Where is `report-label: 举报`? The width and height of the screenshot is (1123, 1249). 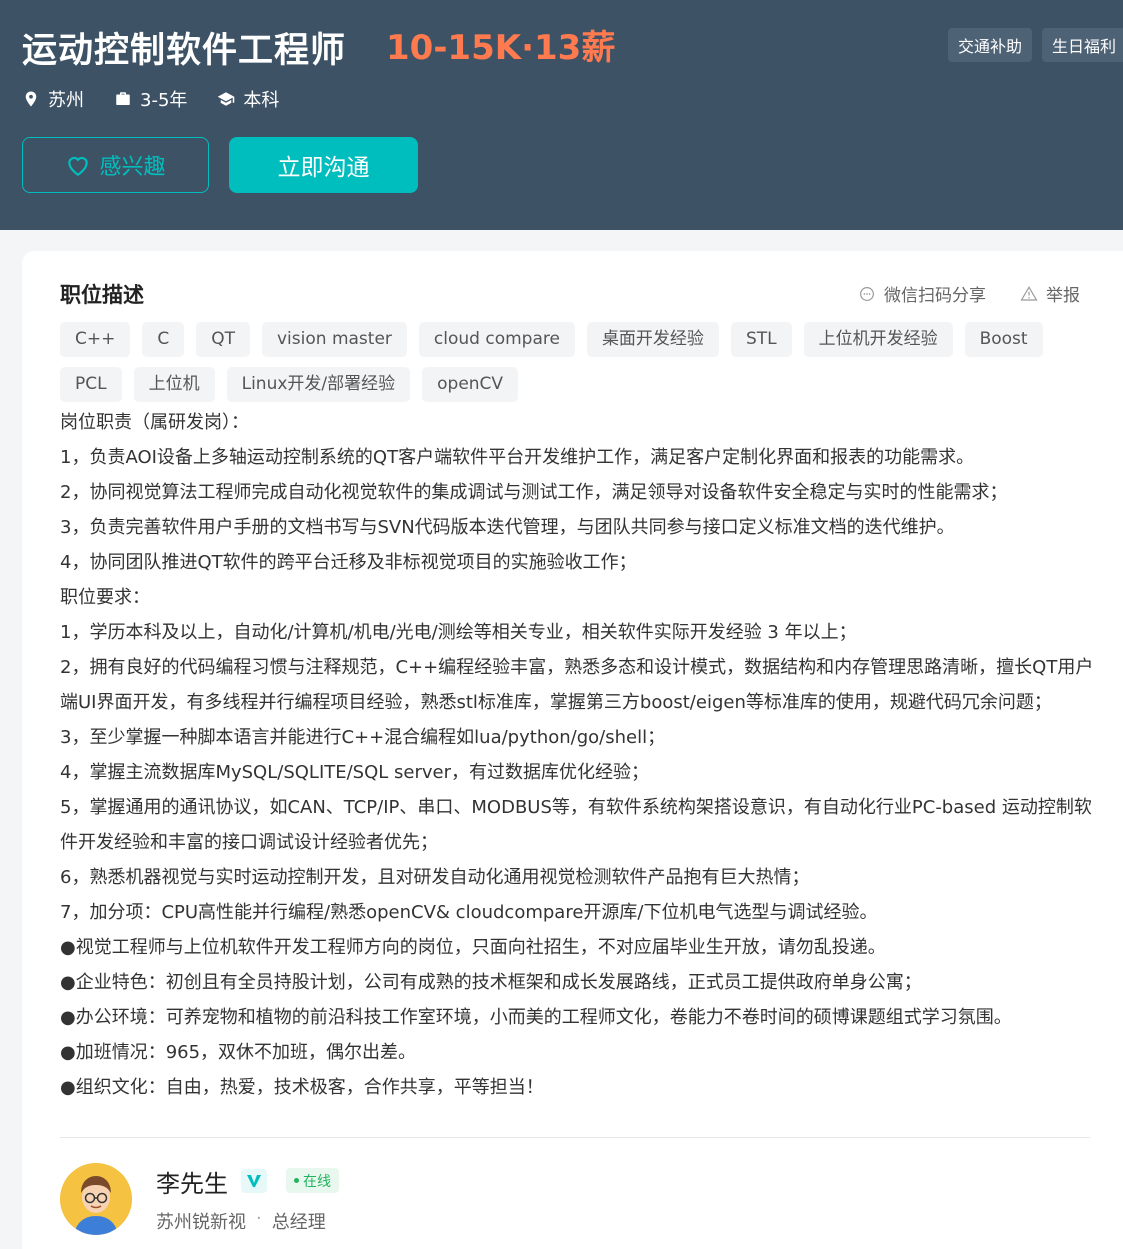 report-label: 举报 is located at coordinates (1063, 296).